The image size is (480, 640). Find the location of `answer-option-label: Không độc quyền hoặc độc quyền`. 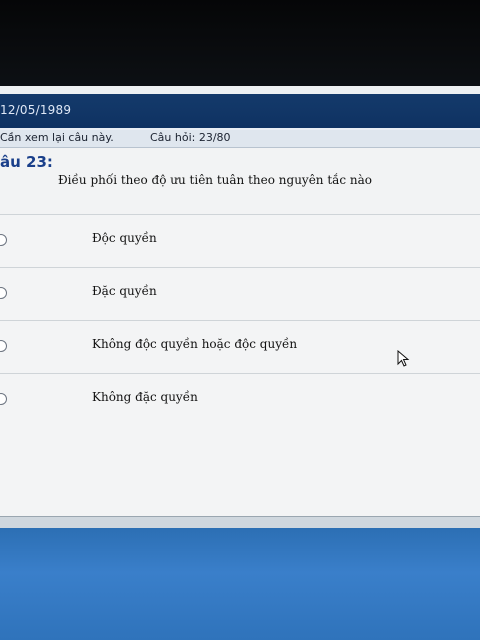

answer-option-label: Không độc quyền hoặc độc quyền is located at coordinates (195, 344).